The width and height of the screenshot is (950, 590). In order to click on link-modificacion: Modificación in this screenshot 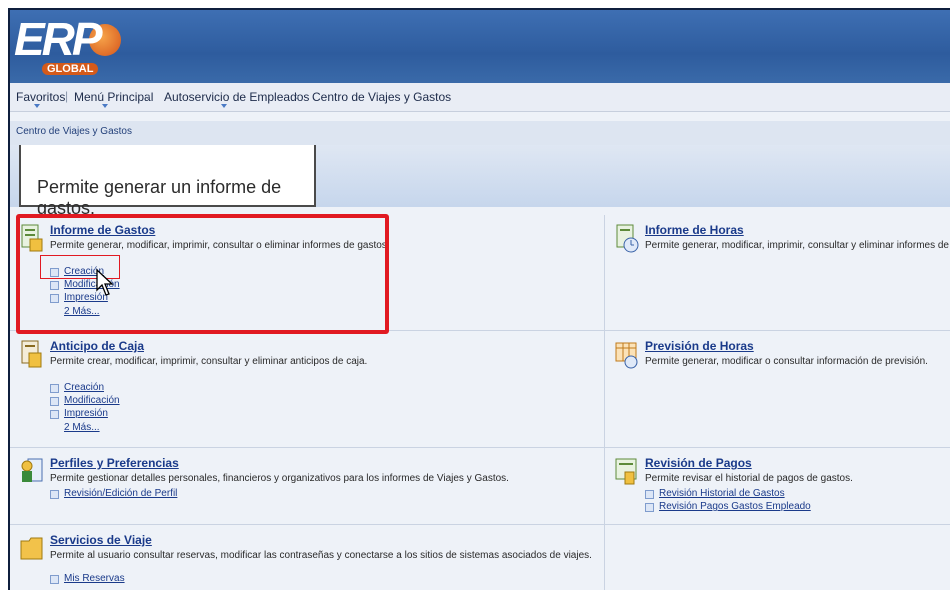, I will do `click(85, 400)`.